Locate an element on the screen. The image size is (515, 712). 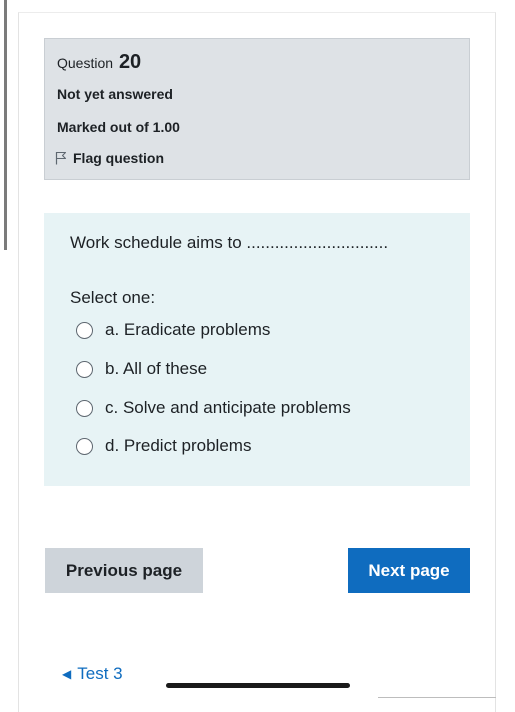
answer-option-a: a. Eradicate problems is located at coordinates (173, 330).